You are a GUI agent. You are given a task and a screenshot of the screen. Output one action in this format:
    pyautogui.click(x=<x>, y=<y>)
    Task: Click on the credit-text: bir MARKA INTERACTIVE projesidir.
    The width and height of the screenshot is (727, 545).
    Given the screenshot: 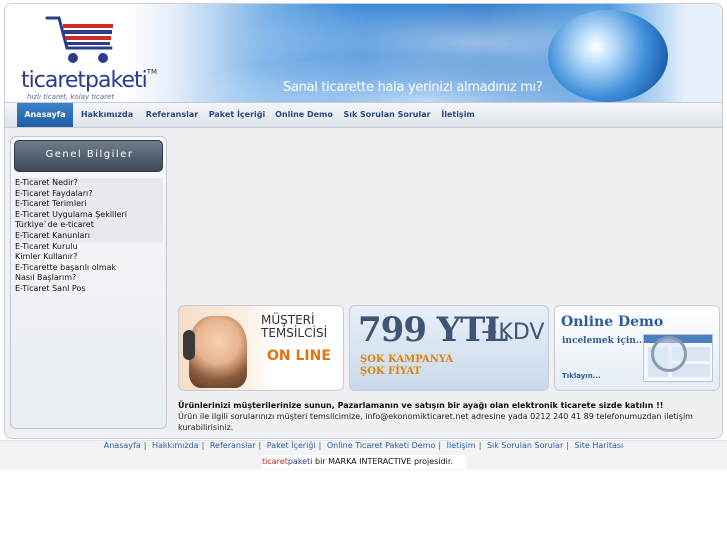 What is the action you would take?
    pyautogui.click(x=382, y=461)
    